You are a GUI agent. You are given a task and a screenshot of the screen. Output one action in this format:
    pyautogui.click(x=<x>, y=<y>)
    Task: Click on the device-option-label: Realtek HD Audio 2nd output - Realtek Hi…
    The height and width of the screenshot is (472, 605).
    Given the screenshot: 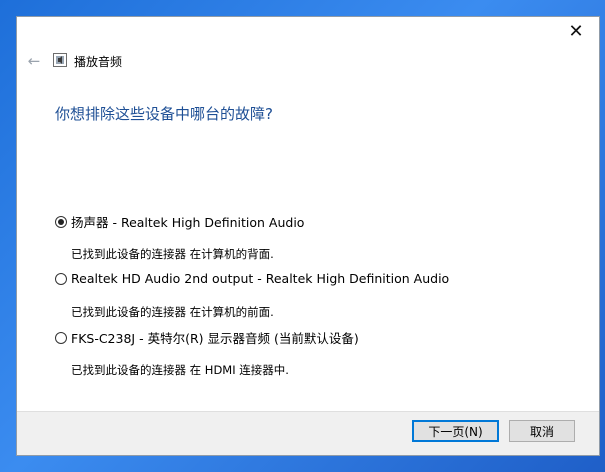 What is the action you would take?
    pyautogui.click(x=260, y=278)
    